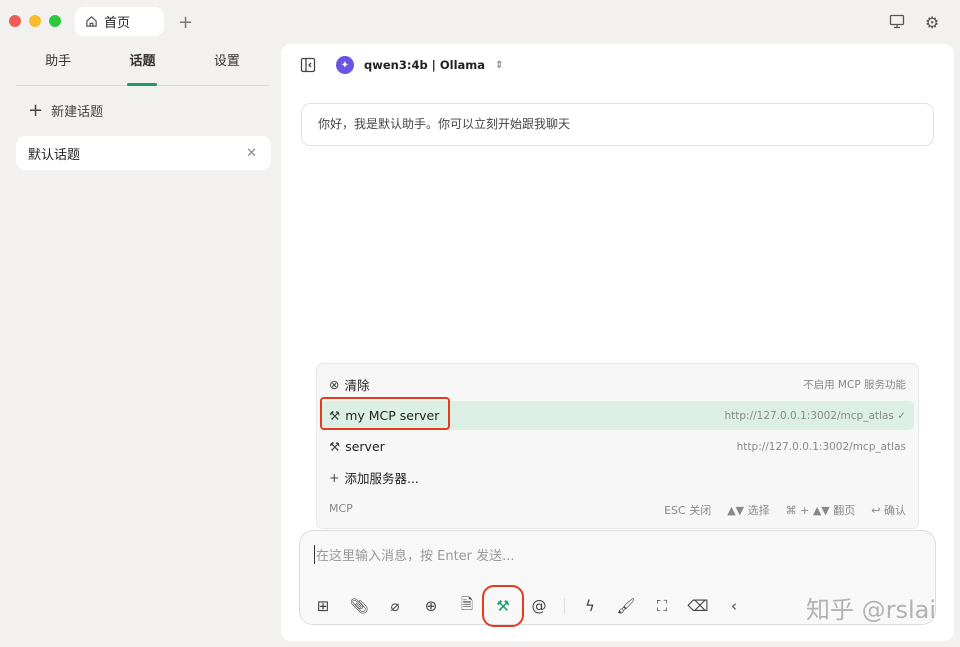 Image resolution: width=960 pixels, height=647 pixels. I want to click on divider, so click(564, 606).